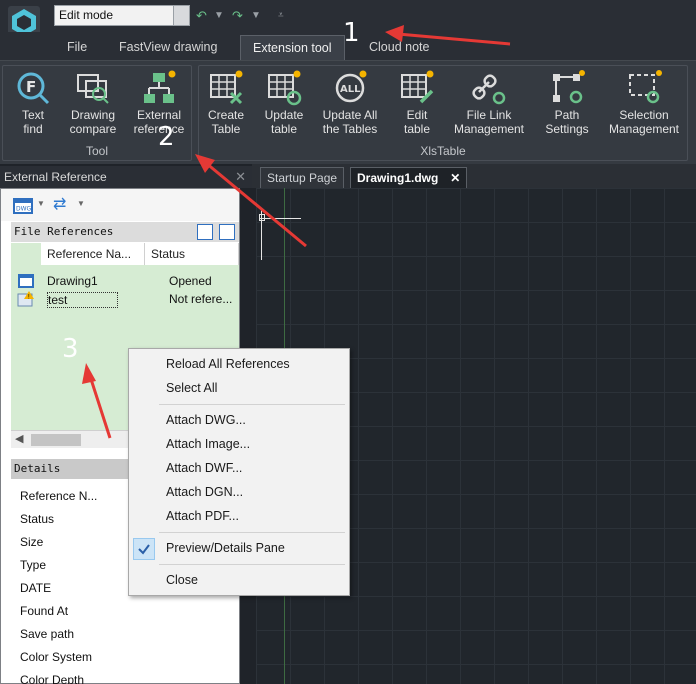 This screenshot has height=684, width=696. I want to click on drawing-compare-label: Drawing compare, so click(93, 122).